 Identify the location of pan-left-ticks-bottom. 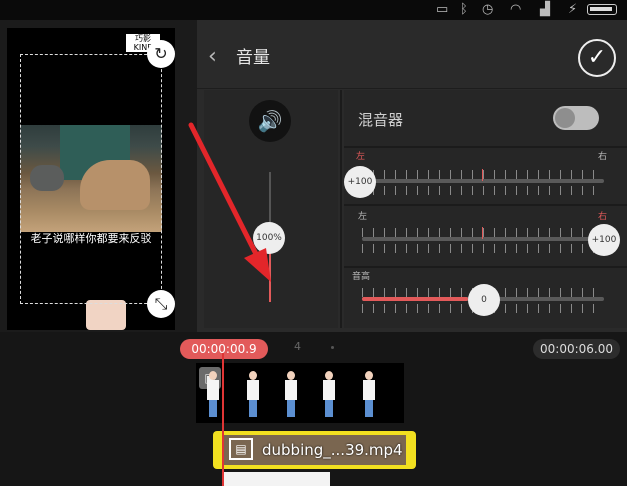
(483, 190).